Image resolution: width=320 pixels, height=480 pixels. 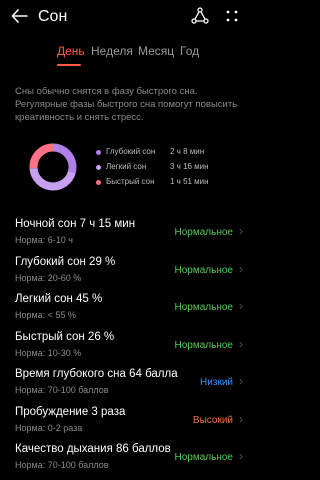 I want to click on legend-value-rem: 1 ч 51 мин, so click(x=189, y=181).